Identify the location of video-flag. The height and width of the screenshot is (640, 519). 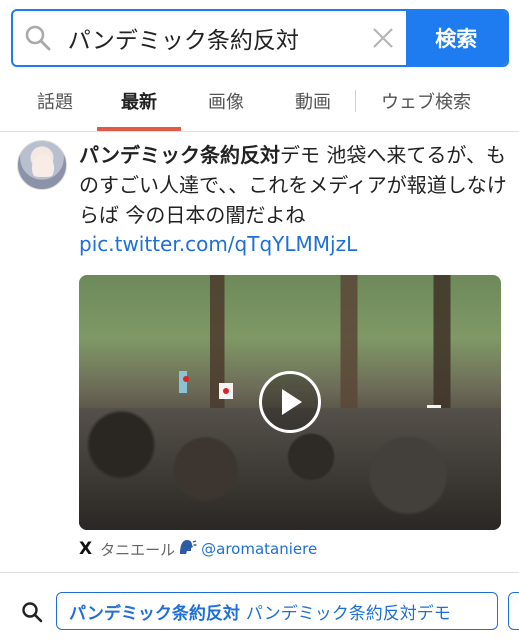
(226, 391).